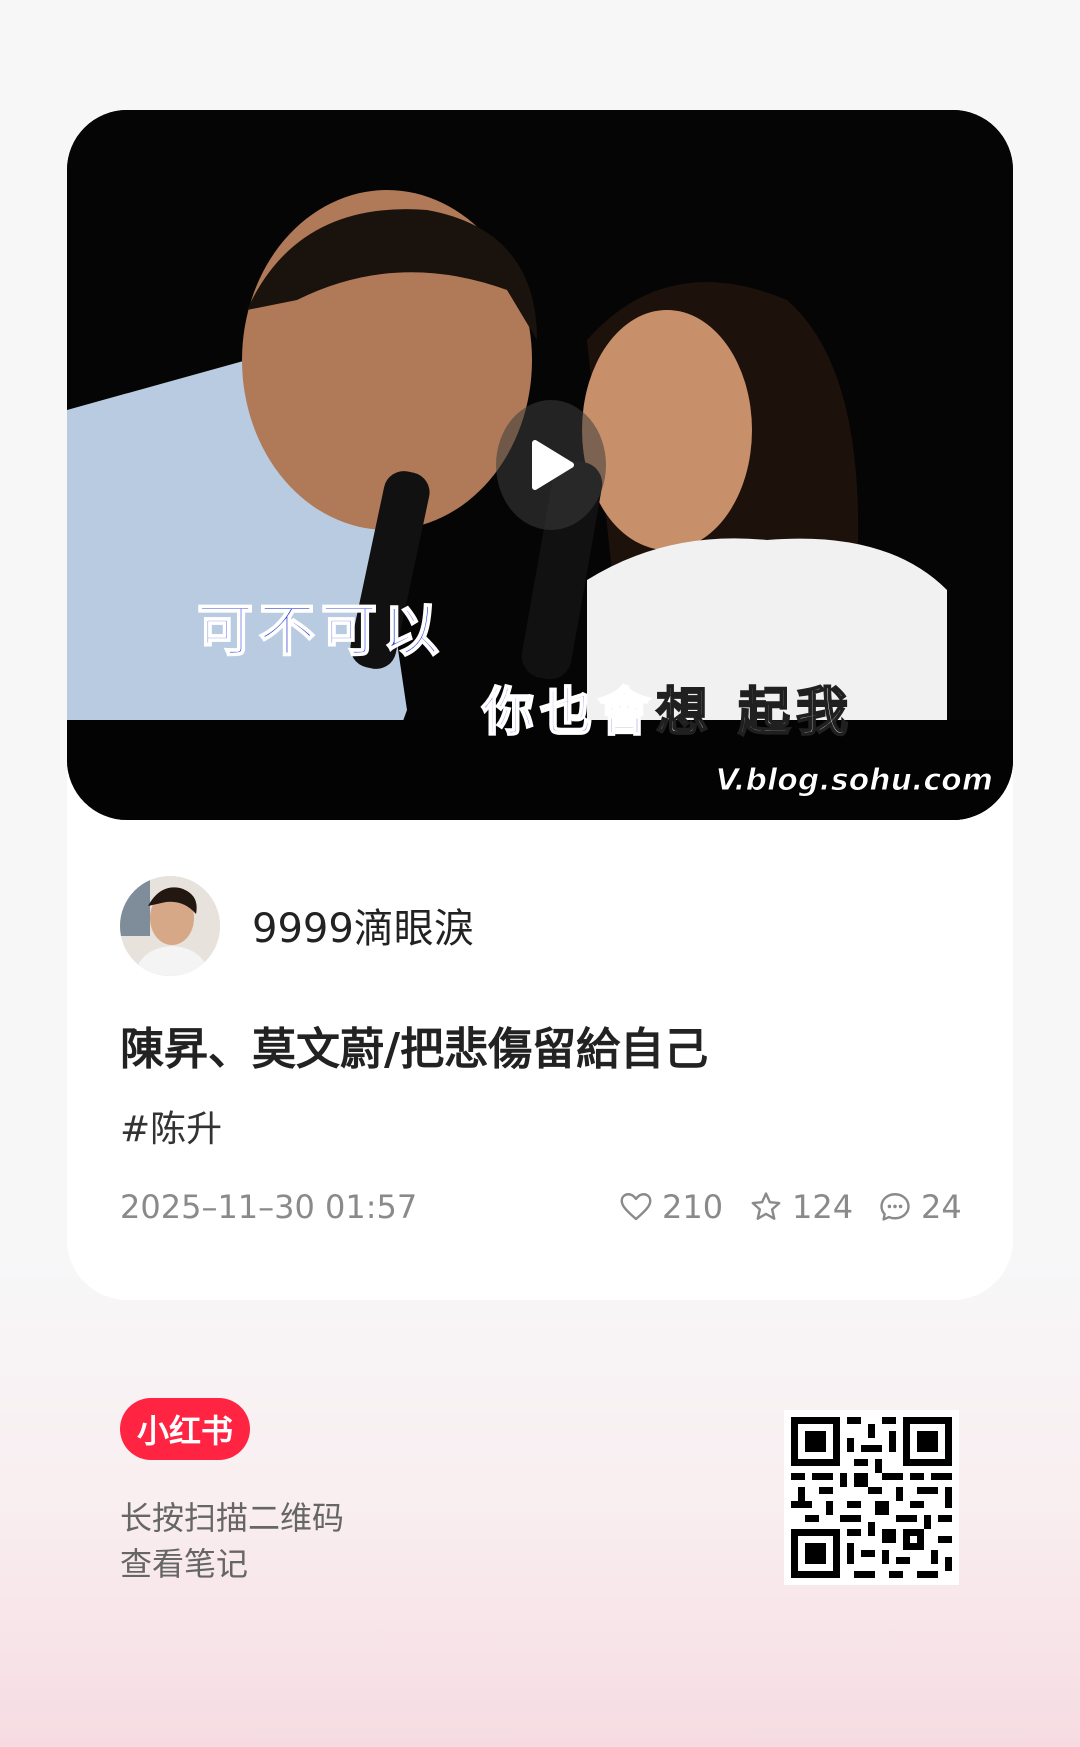  What do you see at coordinates (693, 1207) in the screenshot?
I see `like-count: 210` at bounding box center [693, 1207].